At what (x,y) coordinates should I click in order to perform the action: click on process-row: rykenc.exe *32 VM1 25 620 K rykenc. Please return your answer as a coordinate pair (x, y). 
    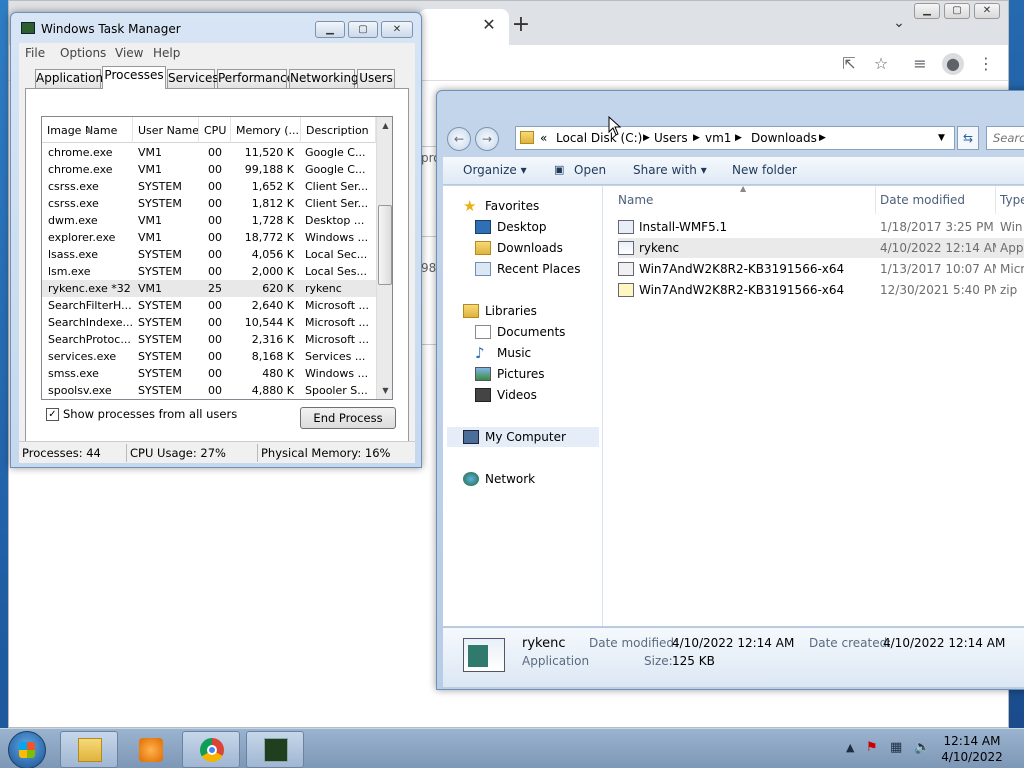
    Looking at the image, I should click on (209, 288).